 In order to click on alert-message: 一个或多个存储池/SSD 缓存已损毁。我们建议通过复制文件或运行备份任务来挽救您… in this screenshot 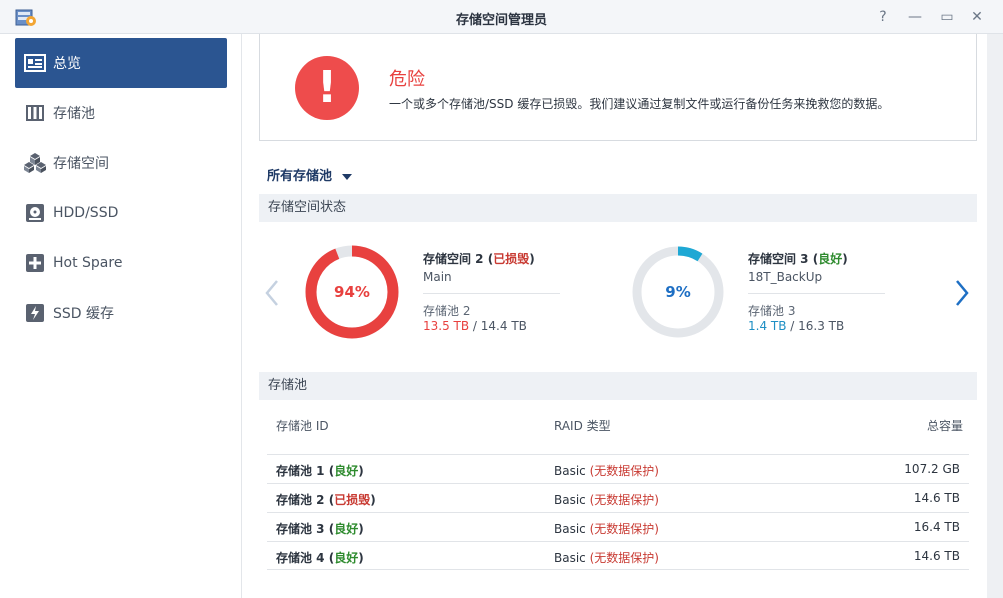, I will do `click(639, 104)`.